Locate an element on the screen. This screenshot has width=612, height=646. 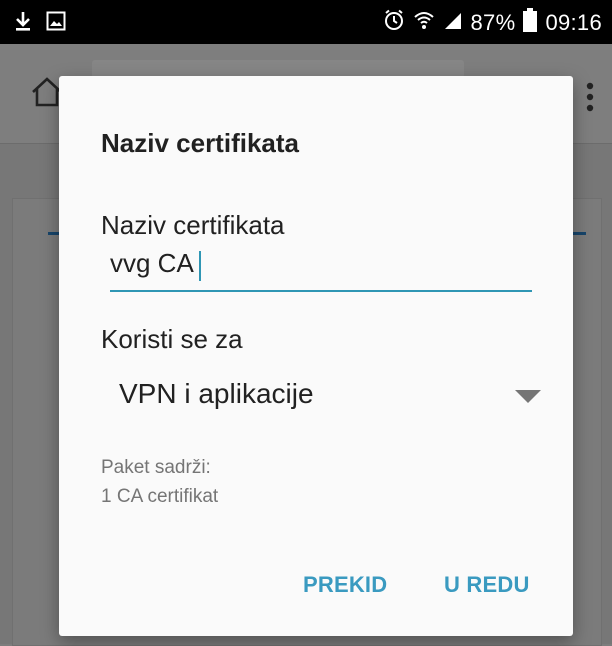
dialog-title: Naziv certifikata is located at coordinates (200, 143).